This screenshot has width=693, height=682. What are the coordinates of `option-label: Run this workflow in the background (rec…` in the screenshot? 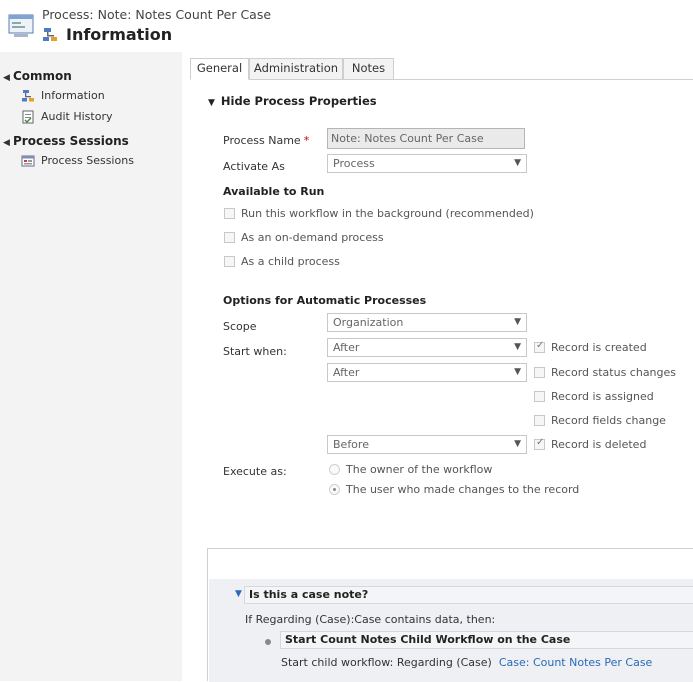 It's located at (387, 213).